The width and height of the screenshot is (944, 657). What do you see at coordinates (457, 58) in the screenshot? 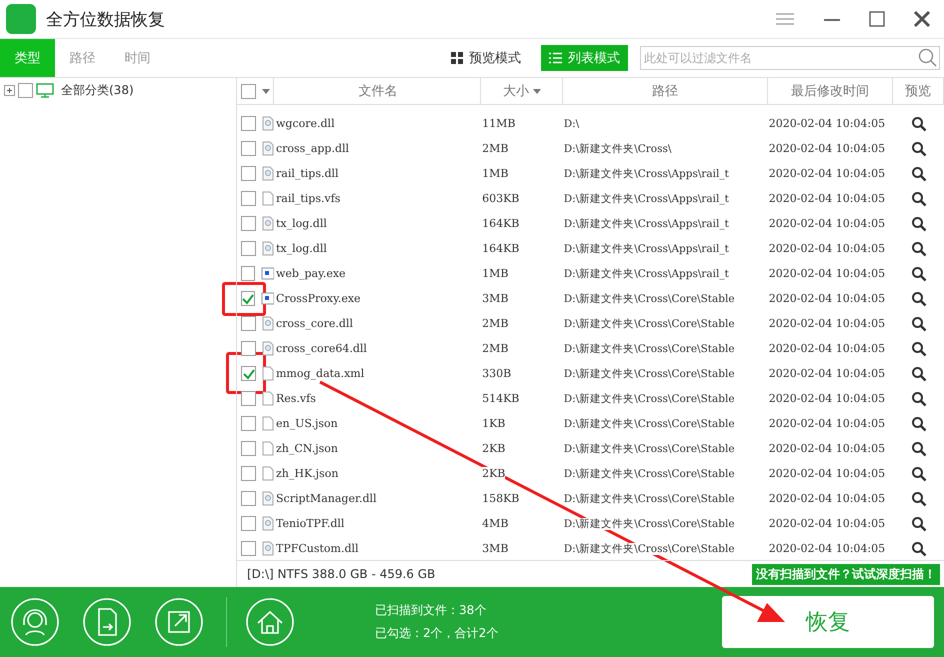
I see `grid-icon` at bounding box center [457, 58].